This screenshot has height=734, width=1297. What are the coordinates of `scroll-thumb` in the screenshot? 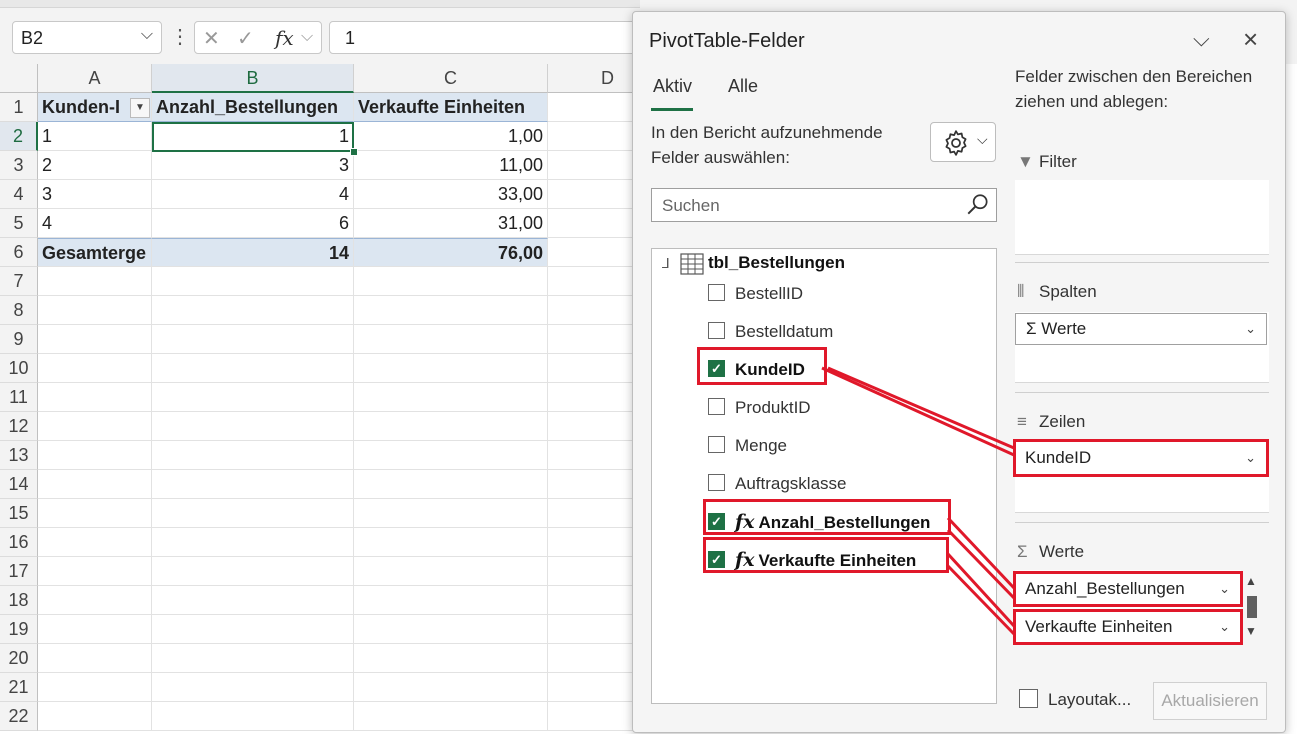 It's located at (1252, 607).